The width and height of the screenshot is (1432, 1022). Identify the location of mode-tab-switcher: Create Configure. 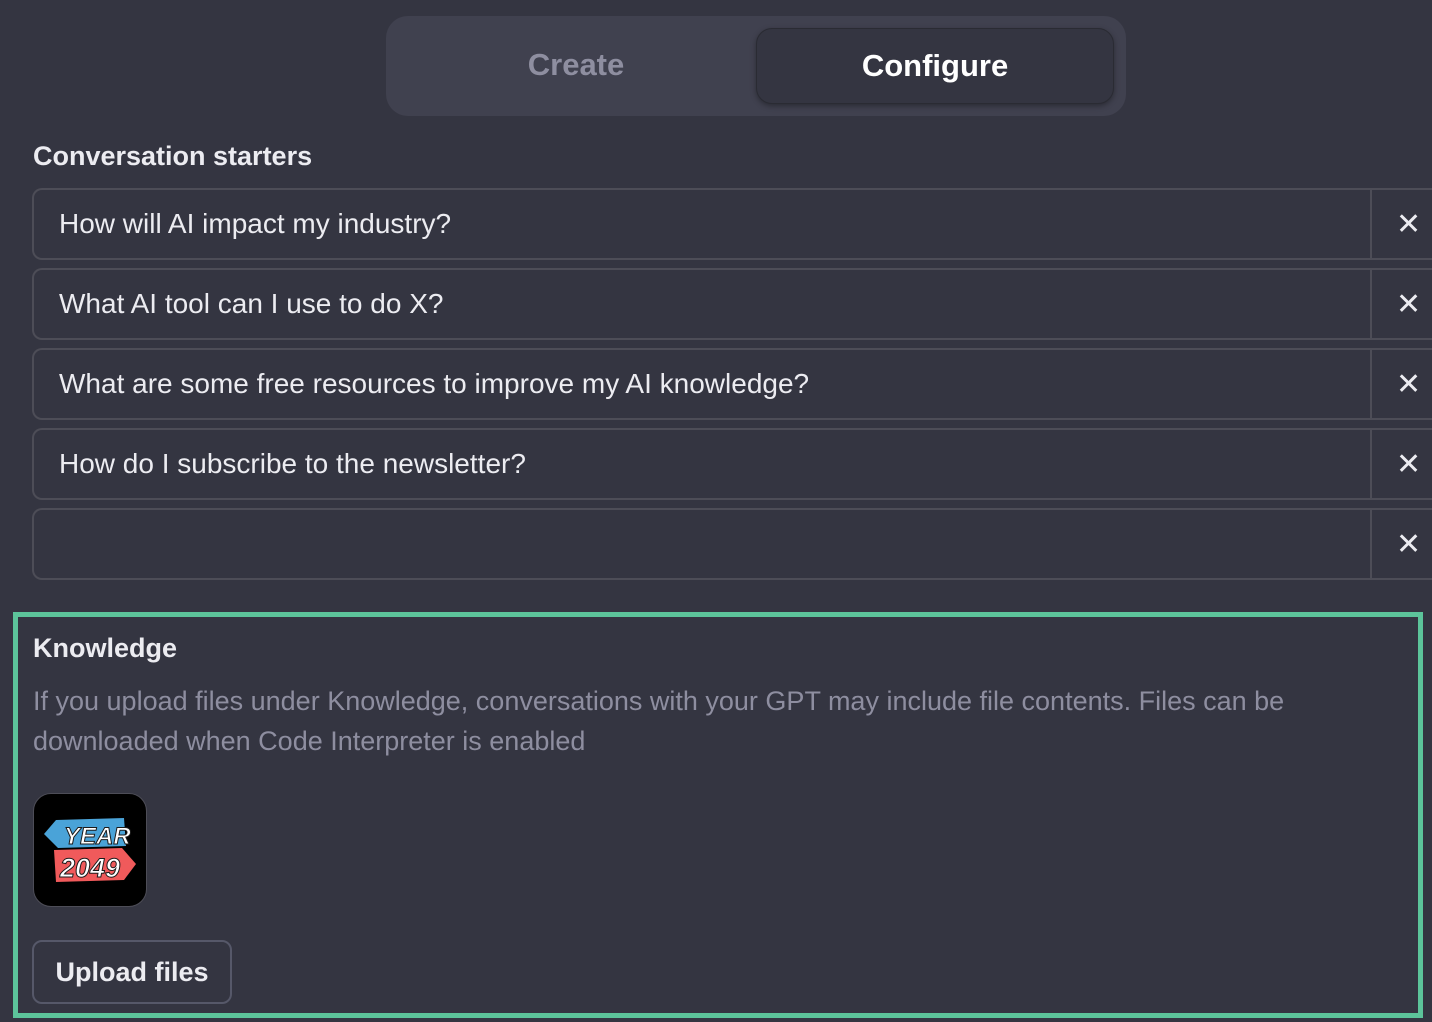
(756, 66).